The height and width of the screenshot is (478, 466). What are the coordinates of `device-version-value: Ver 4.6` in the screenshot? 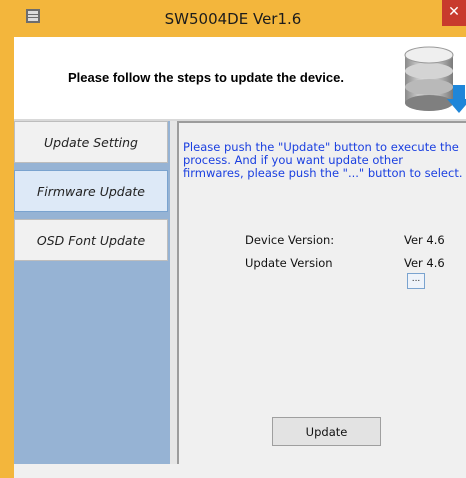 It's located at (424, 240).